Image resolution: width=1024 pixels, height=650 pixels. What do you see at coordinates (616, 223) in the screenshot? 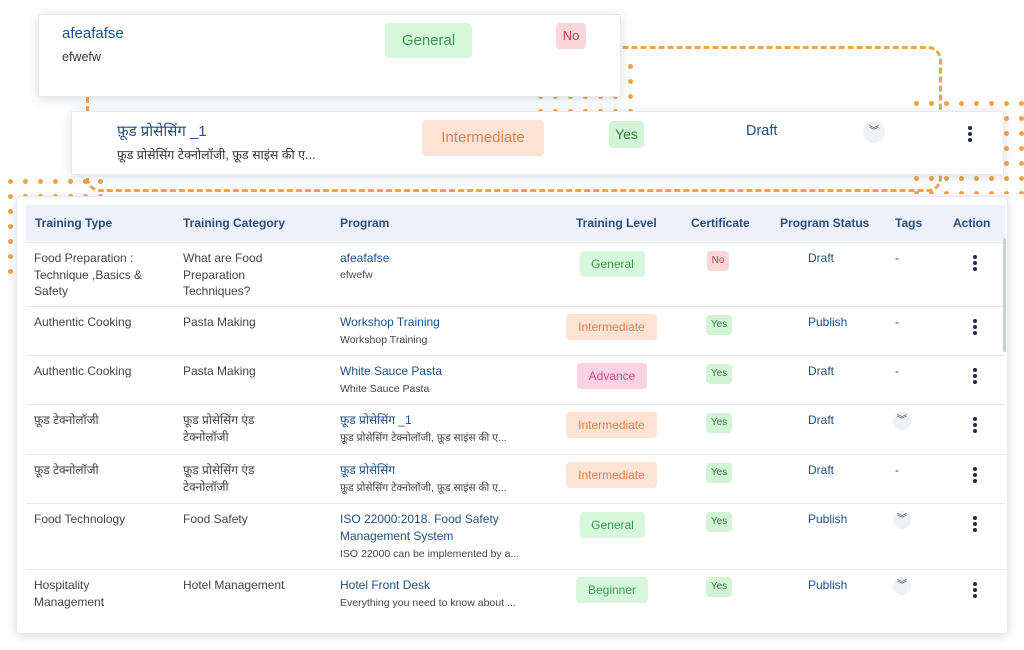
I see `header-training-level: Training Level` at bounding box center [616, 223].